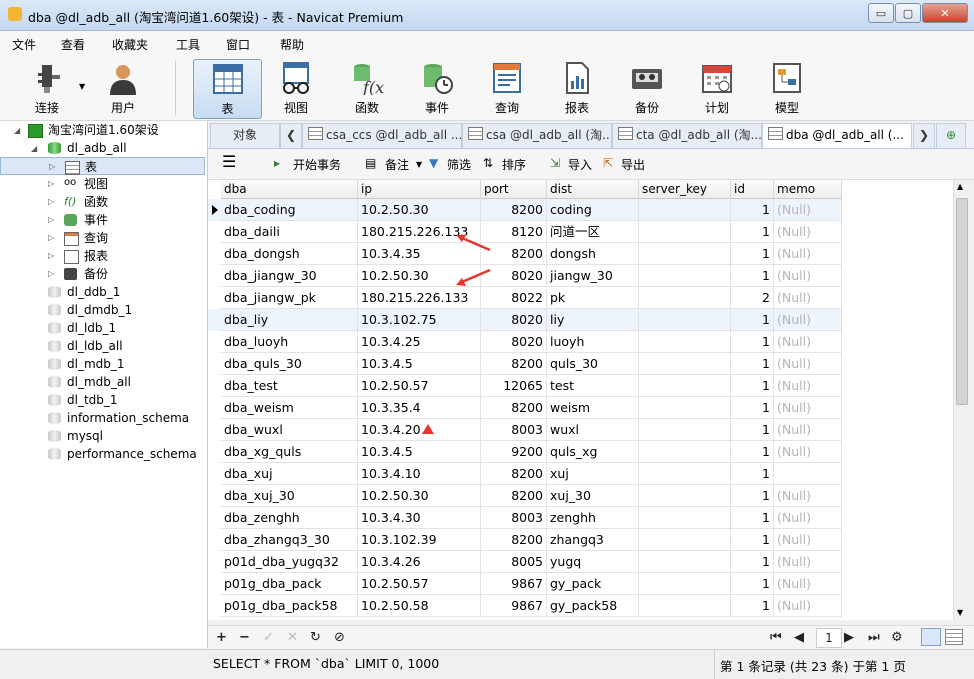 The width and height of the screenshot is (974, 679). Describe the element at coordinates (419, 386) in the screenshot. I see `cell-ip: 10.2.50.57` at that location.